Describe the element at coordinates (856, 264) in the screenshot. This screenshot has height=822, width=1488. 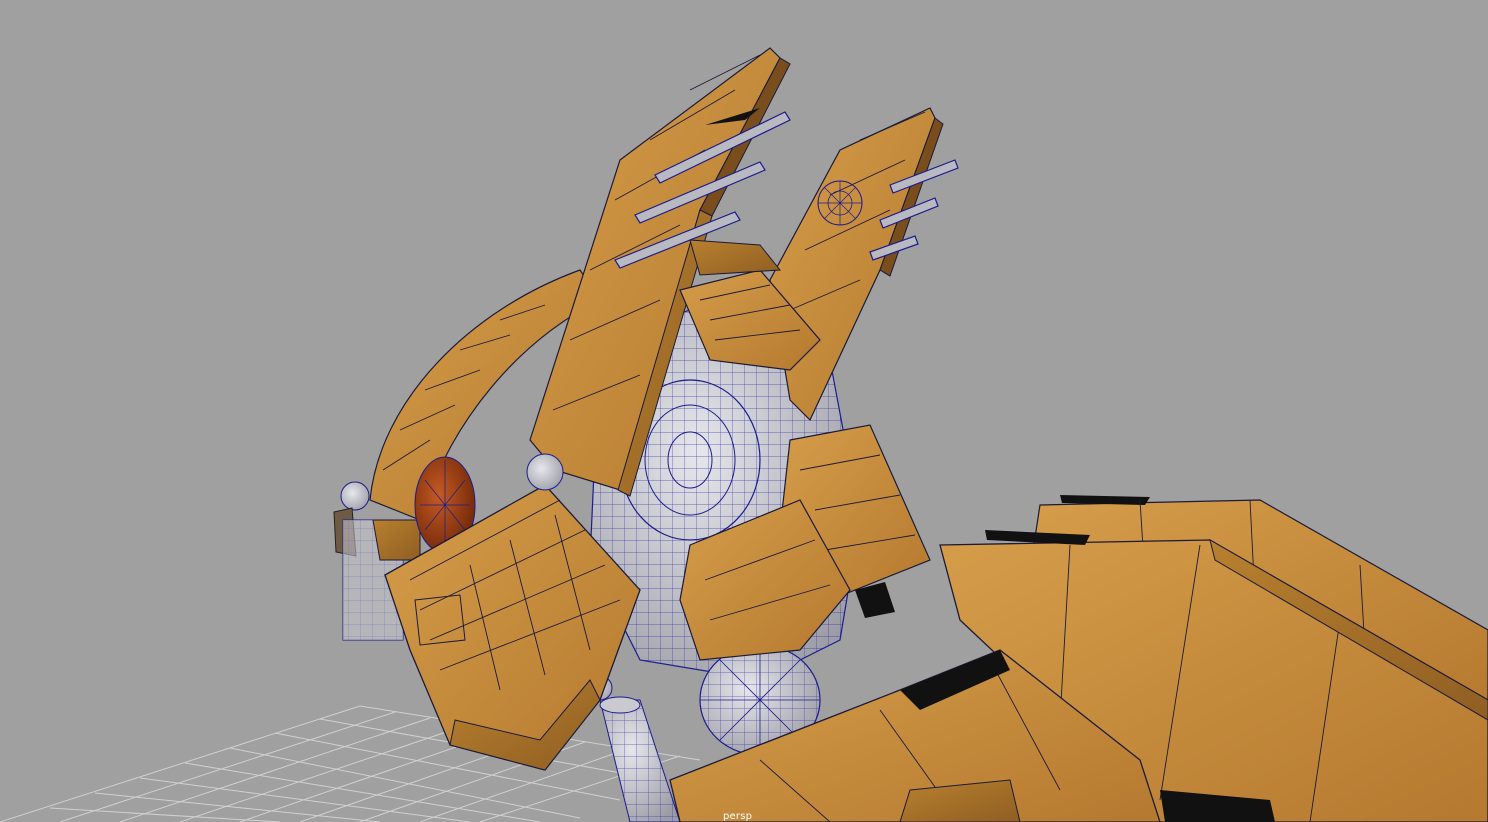
I see `fin-right` at that location.